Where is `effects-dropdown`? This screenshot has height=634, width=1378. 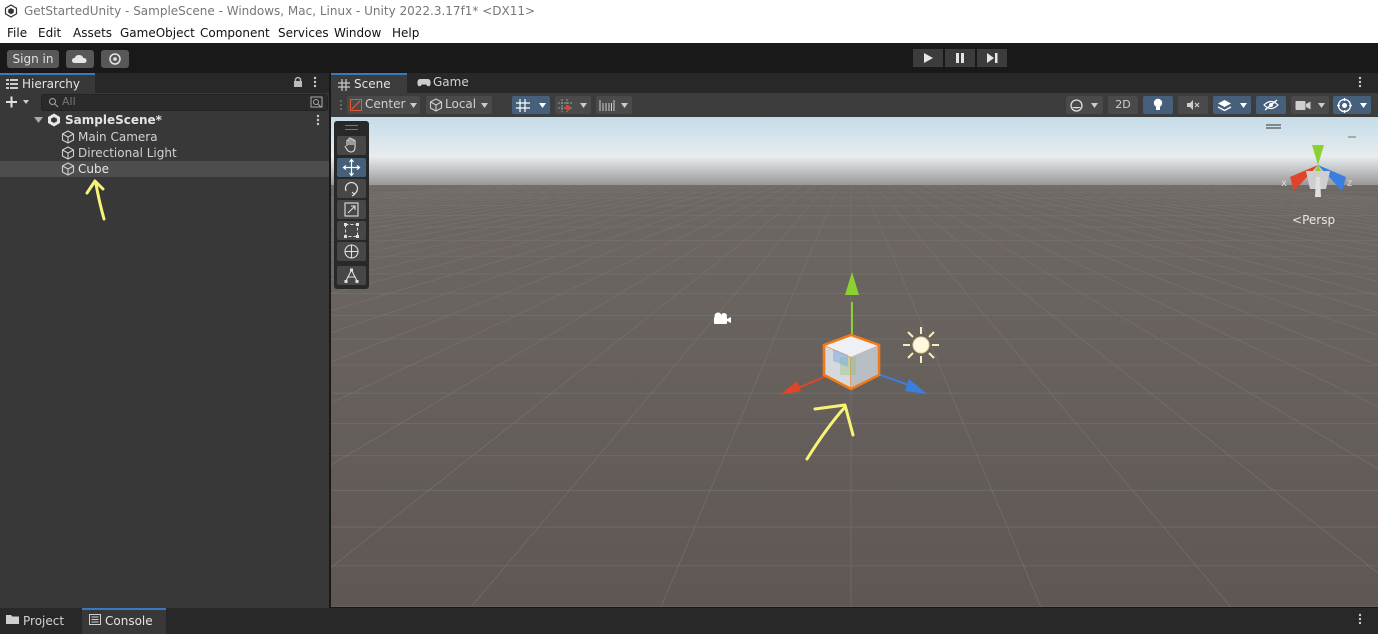
effects-dropdown is located at coordinates (1232, 105).